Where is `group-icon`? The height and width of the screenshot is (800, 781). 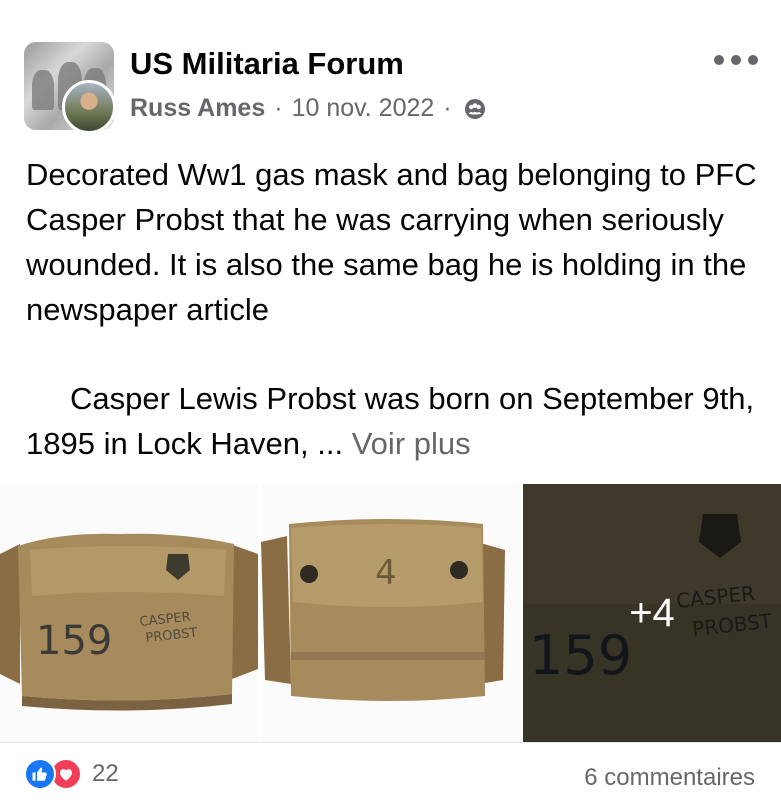 group-icon is located at coordinates (474, 108).